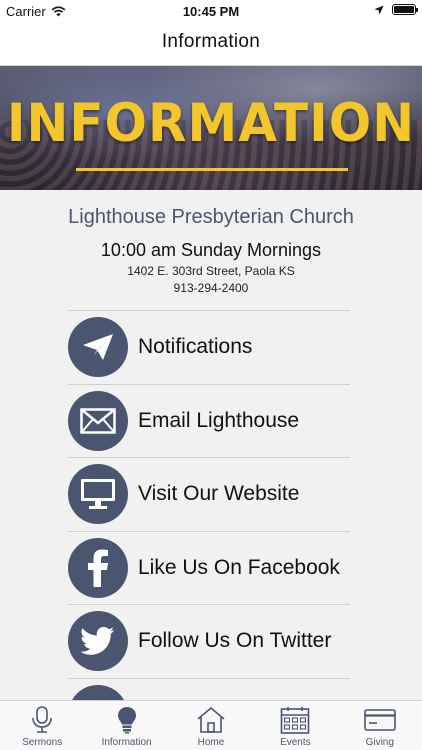 The height and width of the screenshot is (750, 422). I want to click on tab-giving: Giving, so click(380, 725).